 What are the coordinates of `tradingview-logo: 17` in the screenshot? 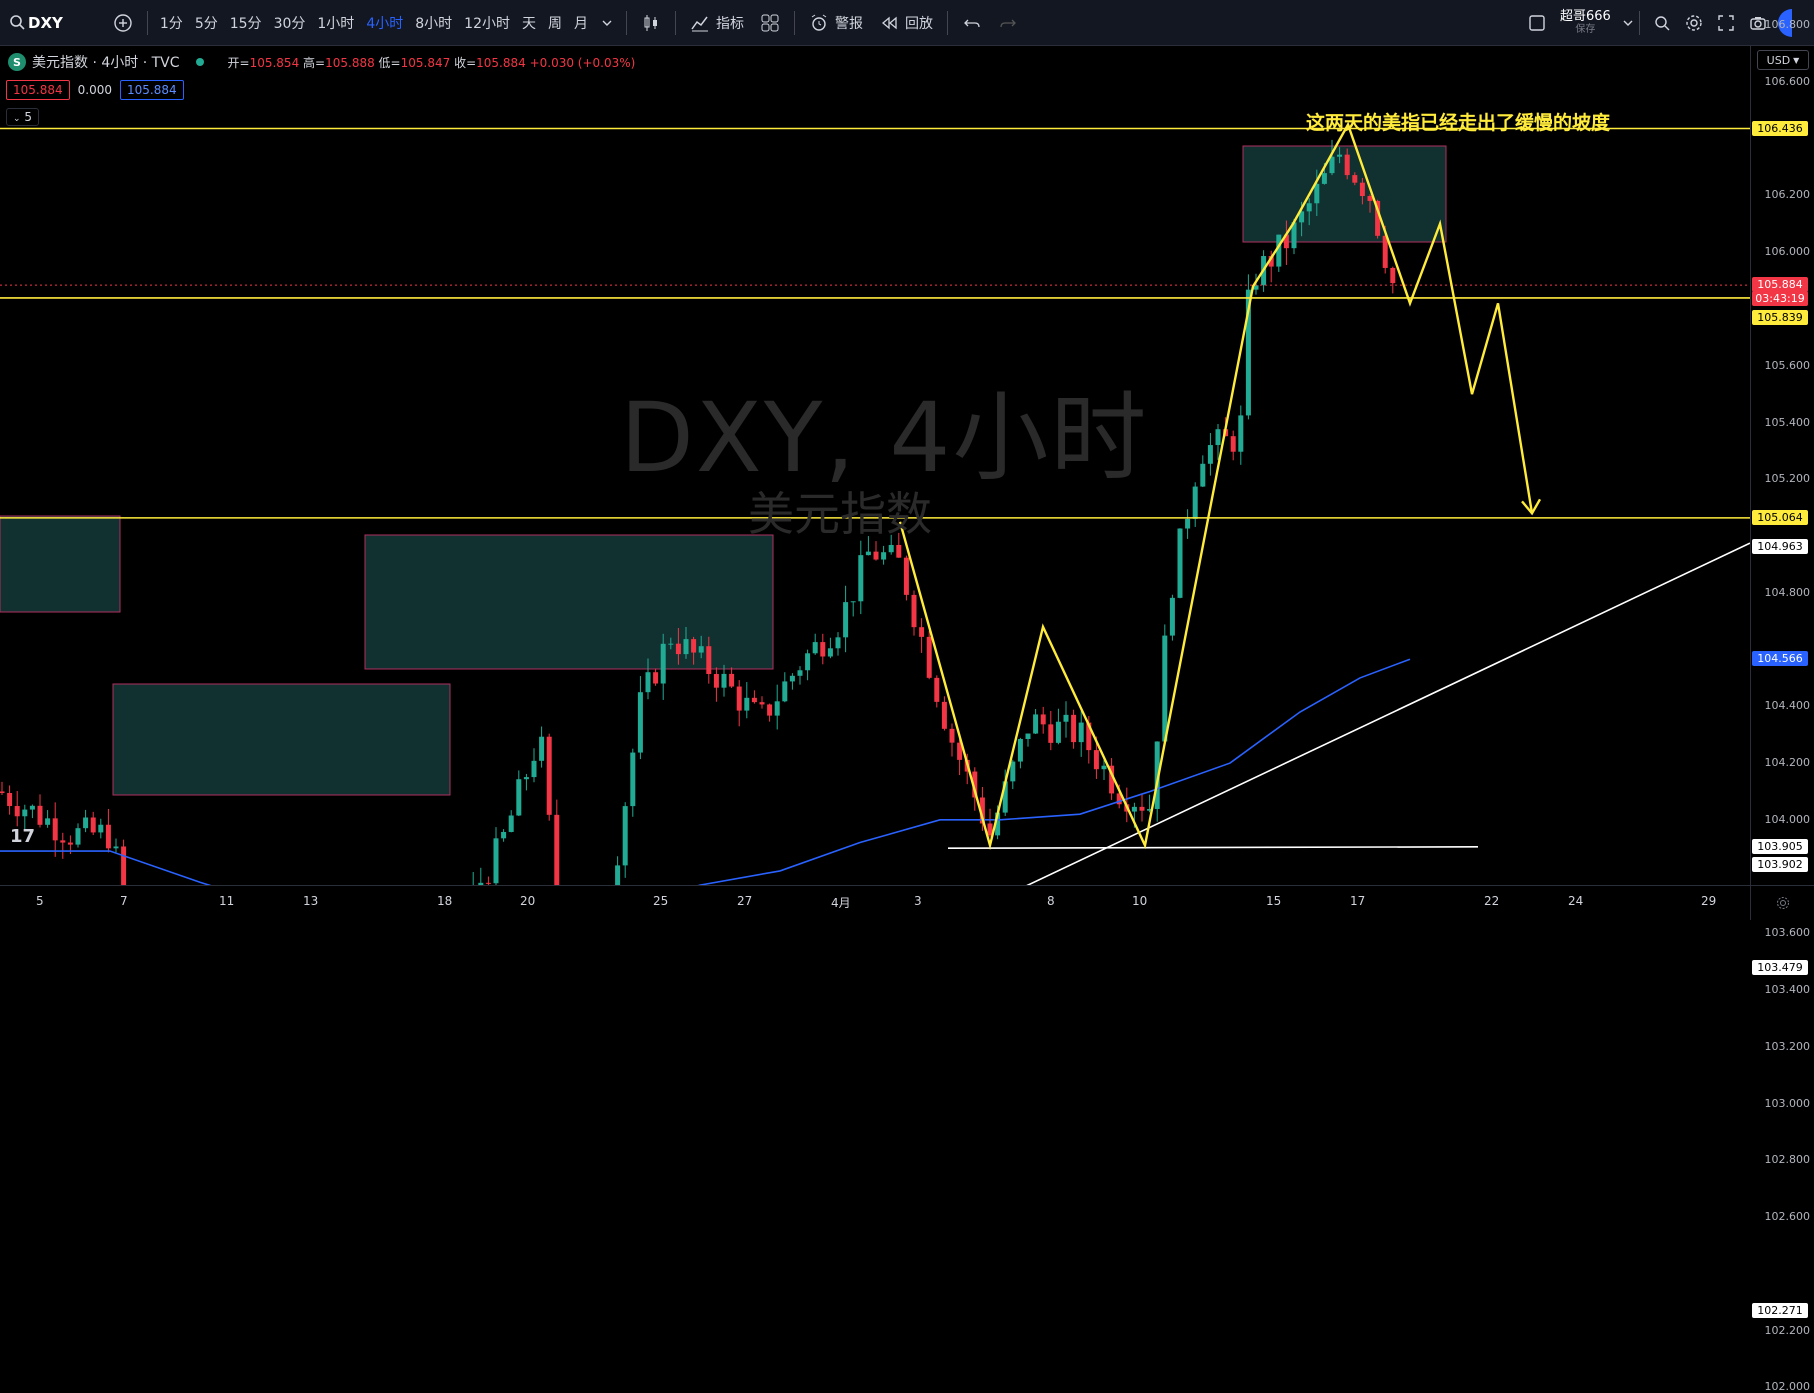 It's located at (22, 836).